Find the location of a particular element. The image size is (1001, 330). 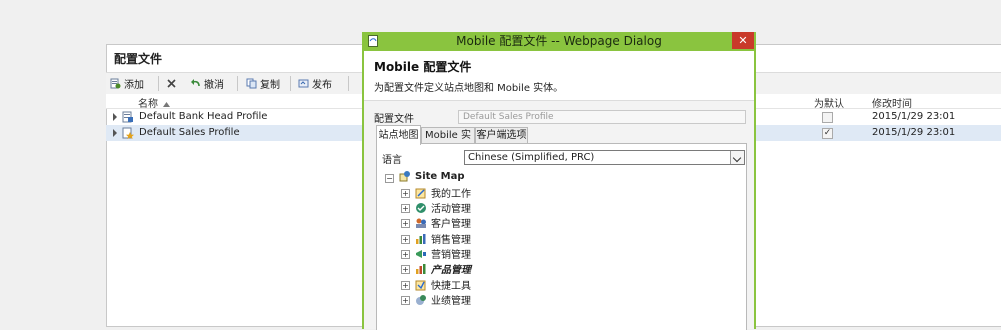

publish-icon is located at coordinates (303, 83).